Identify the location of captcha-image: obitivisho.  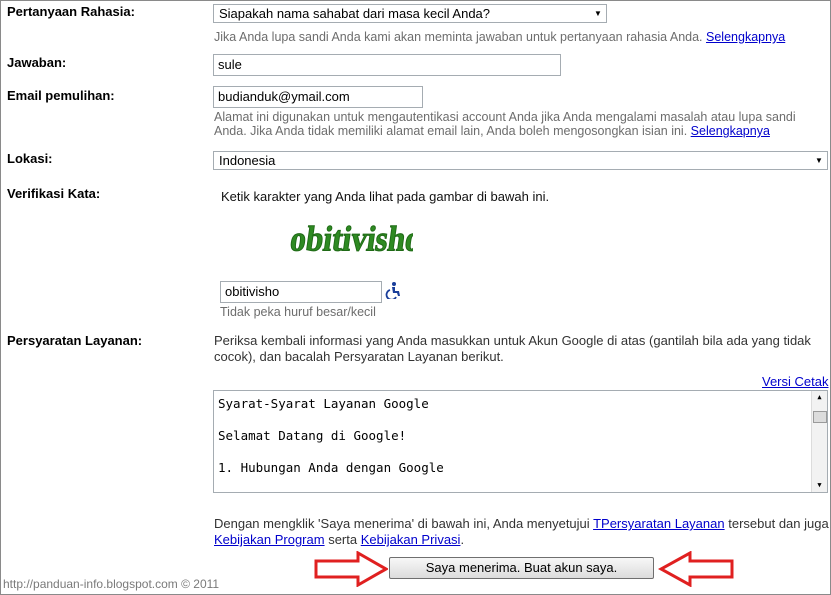
(350, 240).